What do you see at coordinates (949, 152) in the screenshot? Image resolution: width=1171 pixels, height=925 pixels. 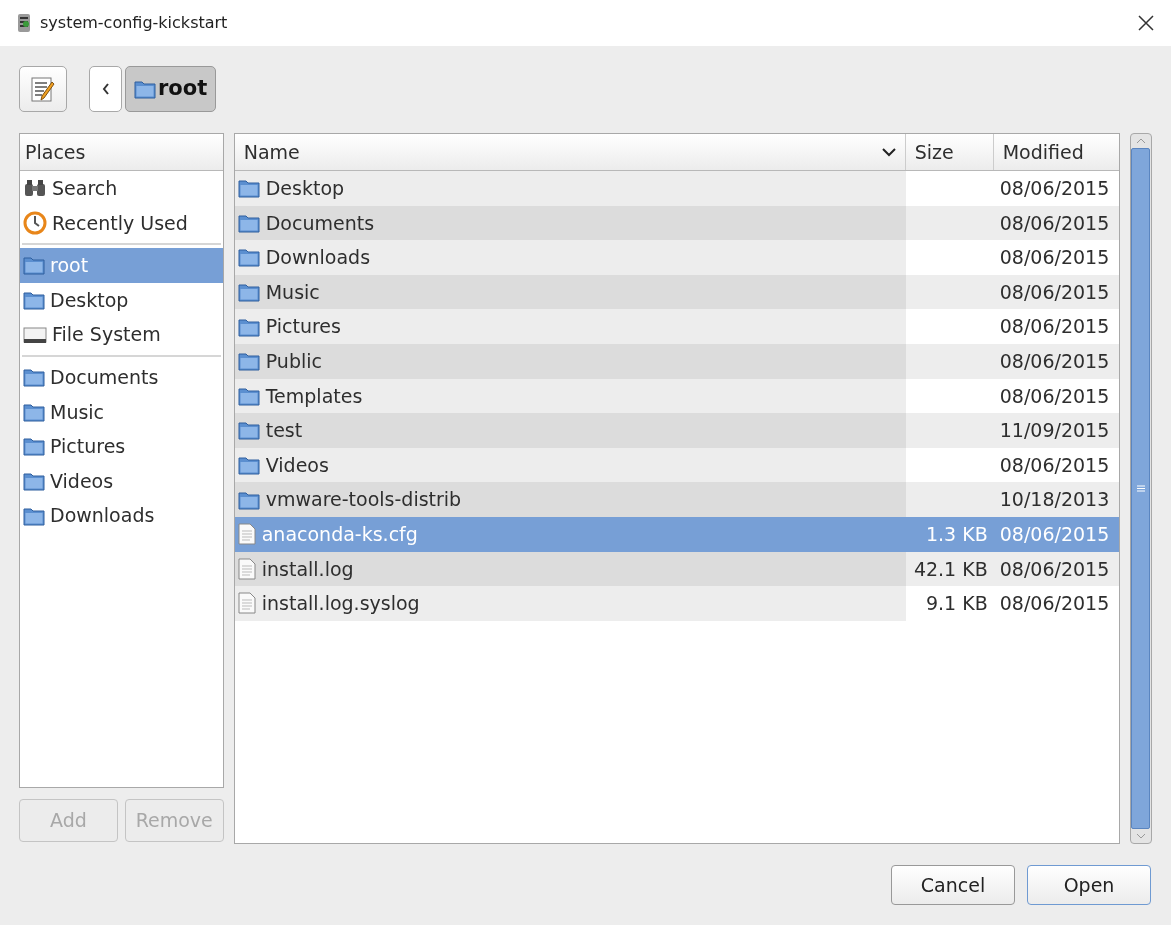 I see `column-header: Size` at bounding box center [949, 152].